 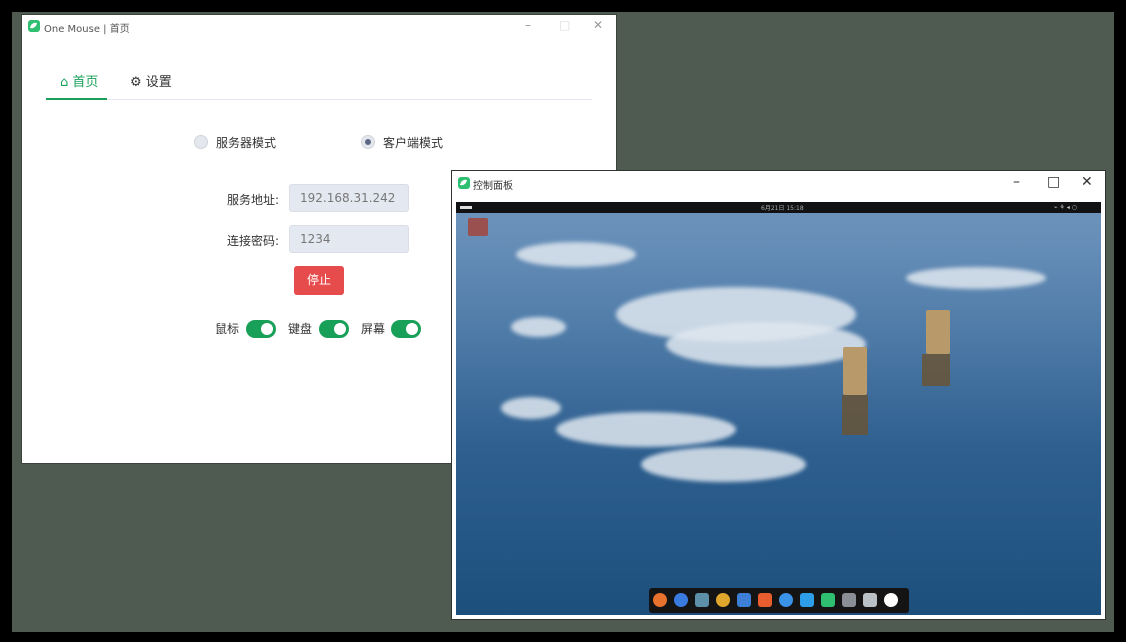 I want to click on server-mode-label: 服务器模式, so click(x=246, y=143).